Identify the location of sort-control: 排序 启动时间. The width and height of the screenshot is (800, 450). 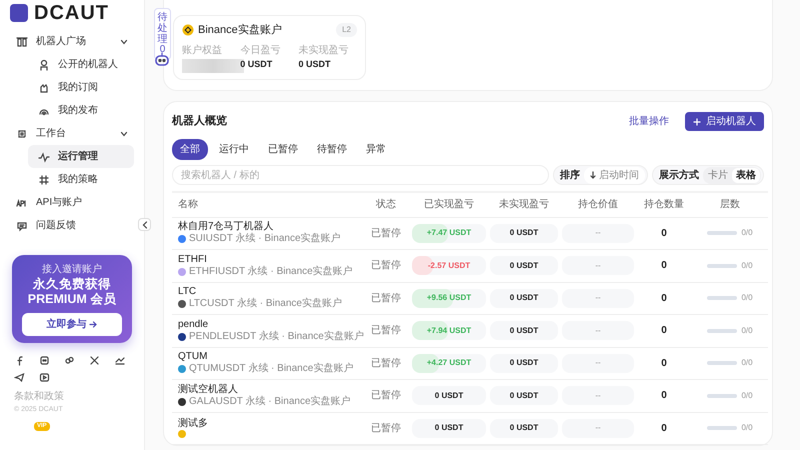
(600, 175).